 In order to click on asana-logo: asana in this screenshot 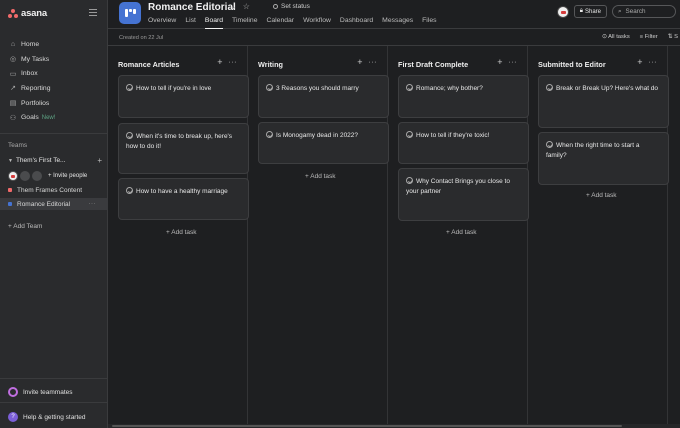, I will do `click(53, 13)`.